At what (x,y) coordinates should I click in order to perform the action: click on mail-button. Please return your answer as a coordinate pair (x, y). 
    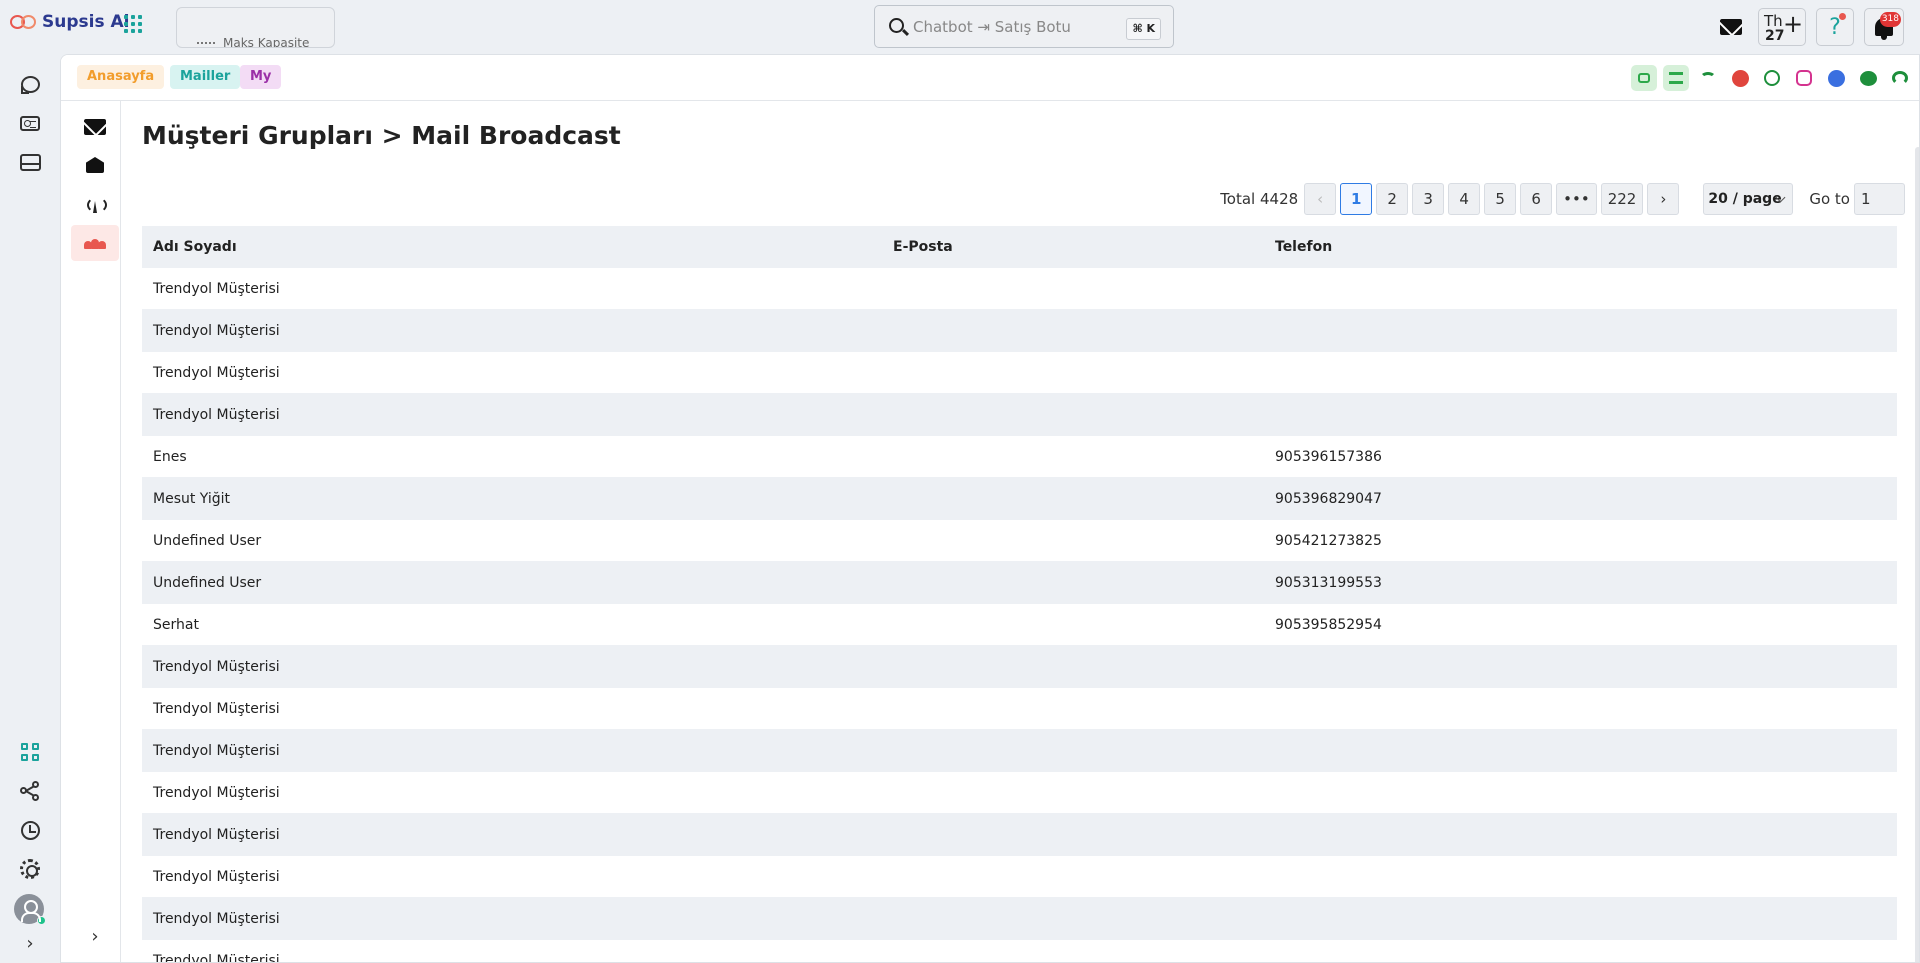
    Looking at the image, I should click on (1731, 27).